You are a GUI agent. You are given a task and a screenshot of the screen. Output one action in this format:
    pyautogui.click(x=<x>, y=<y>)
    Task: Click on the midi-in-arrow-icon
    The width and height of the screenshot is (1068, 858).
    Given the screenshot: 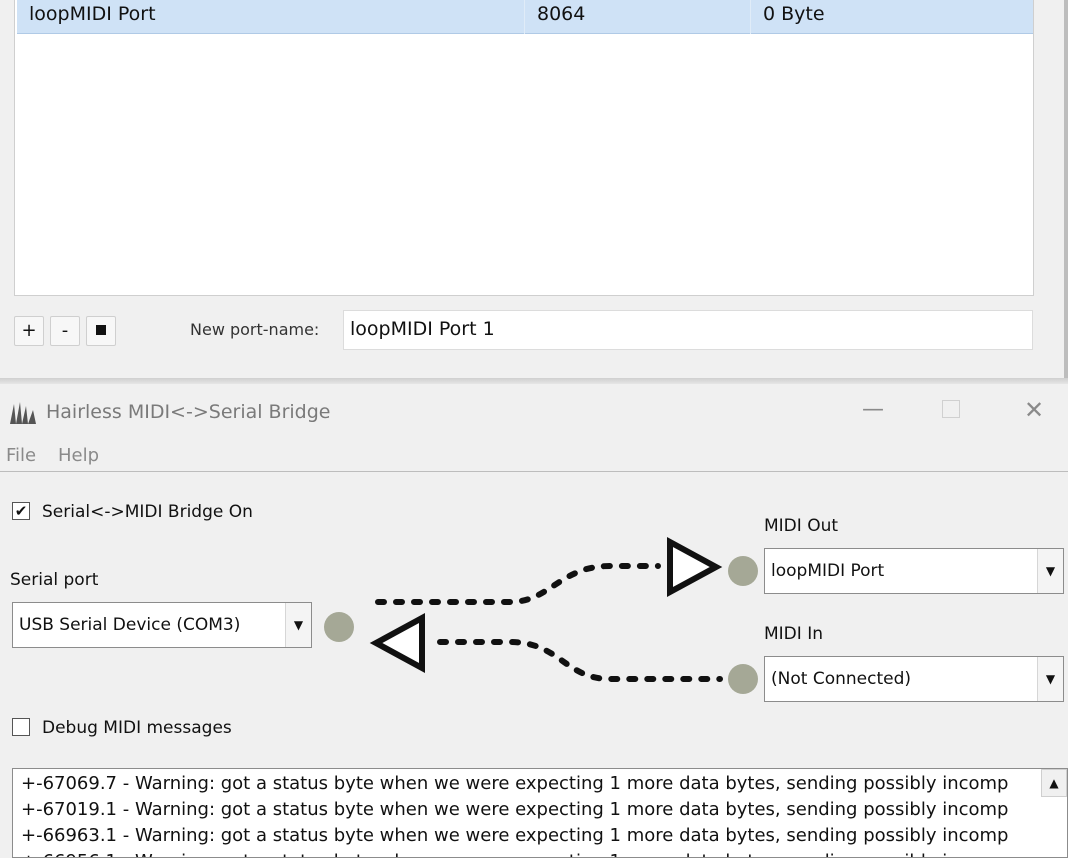 What is the action you would take?
    pyautogui.click(x=397, y=643)
    